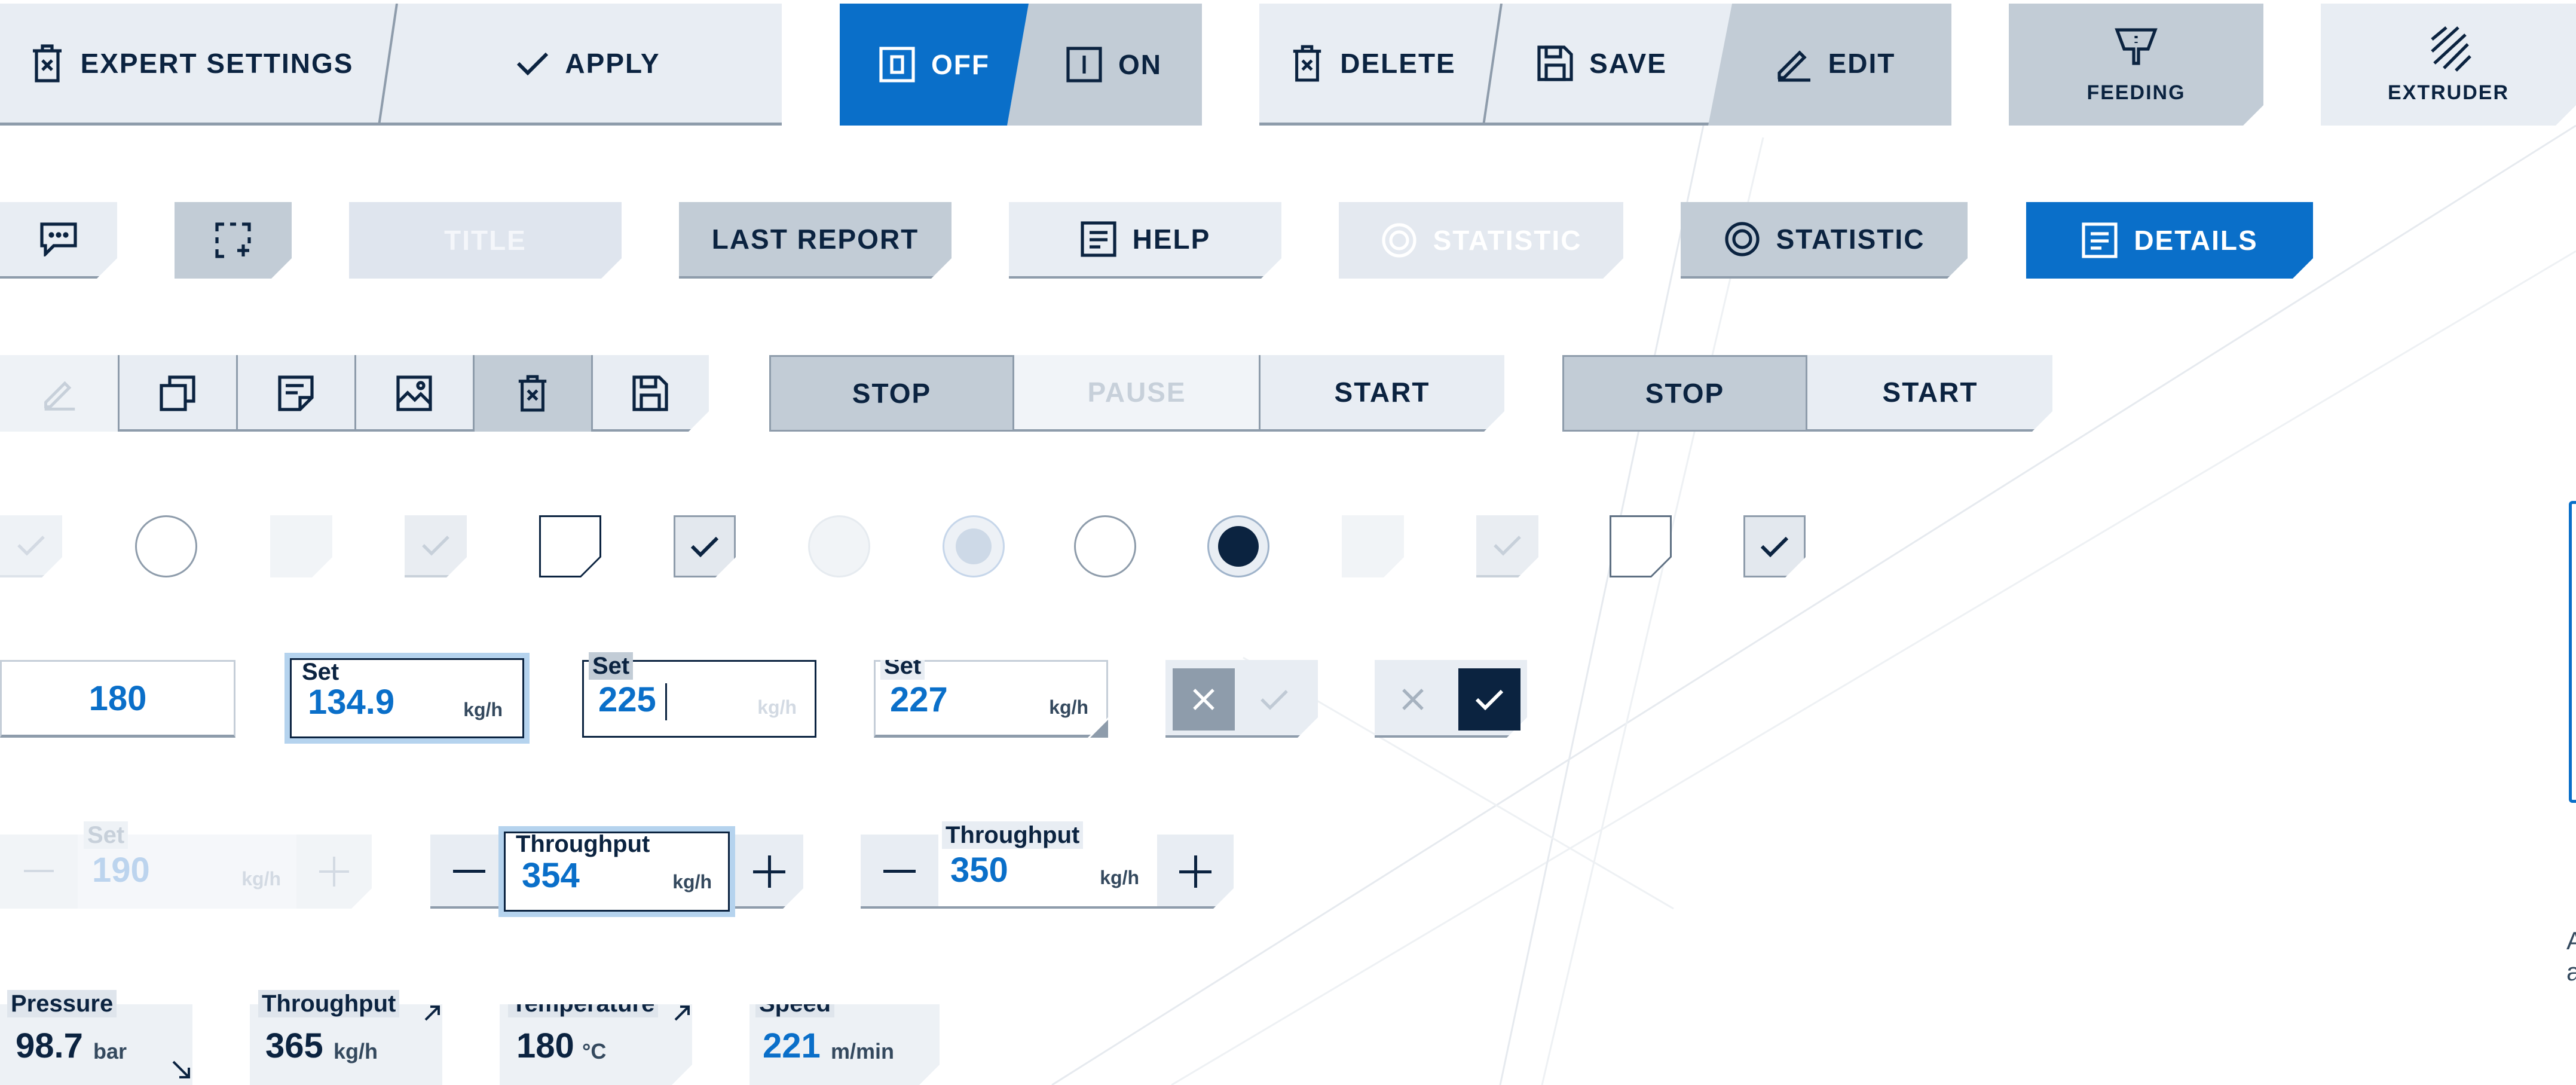 The image size is (2576, 1085). I want to click on comment-icon, so click(58, 239).